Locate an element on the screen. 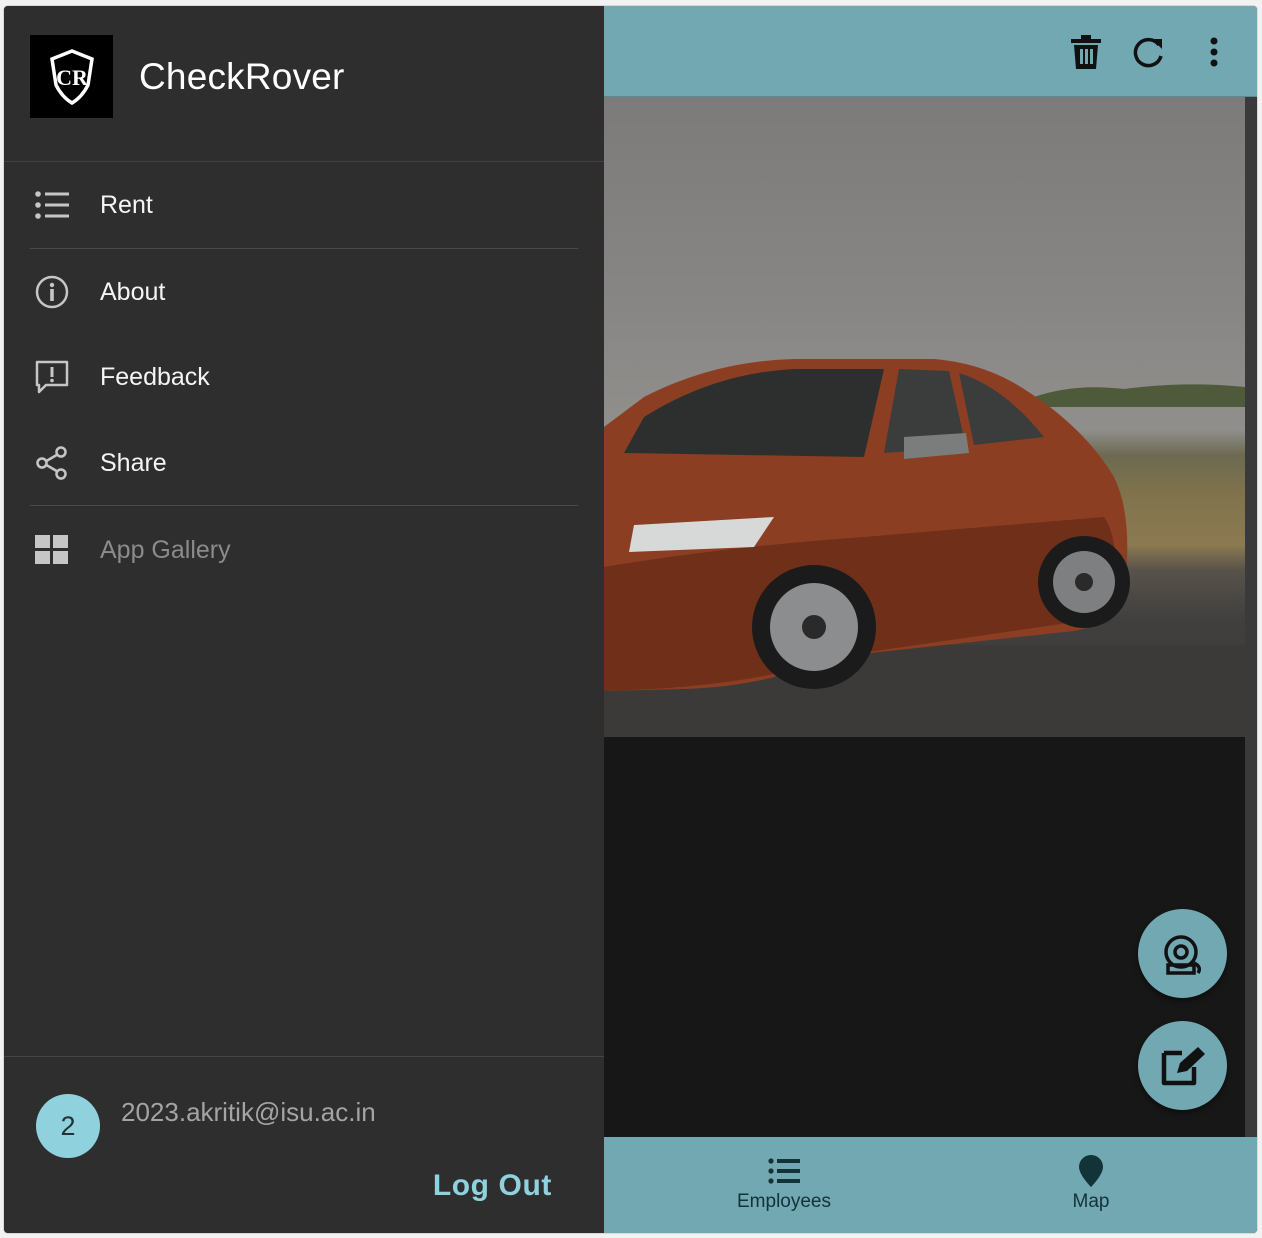 This screenshot has height=1238, width=1262. app-title: CheckRover is located at coordinates (242, 76).